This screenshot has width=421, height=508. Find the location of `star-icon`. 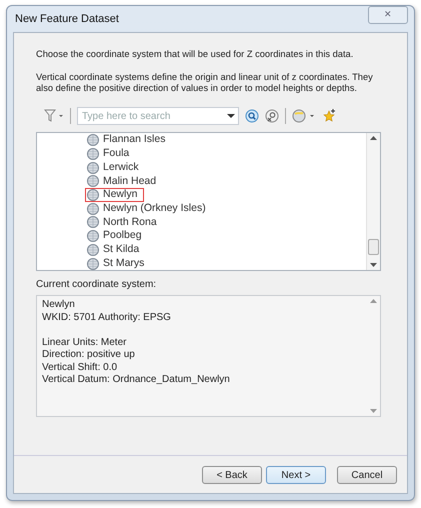

star-icon is located at coordinates (329, 116).